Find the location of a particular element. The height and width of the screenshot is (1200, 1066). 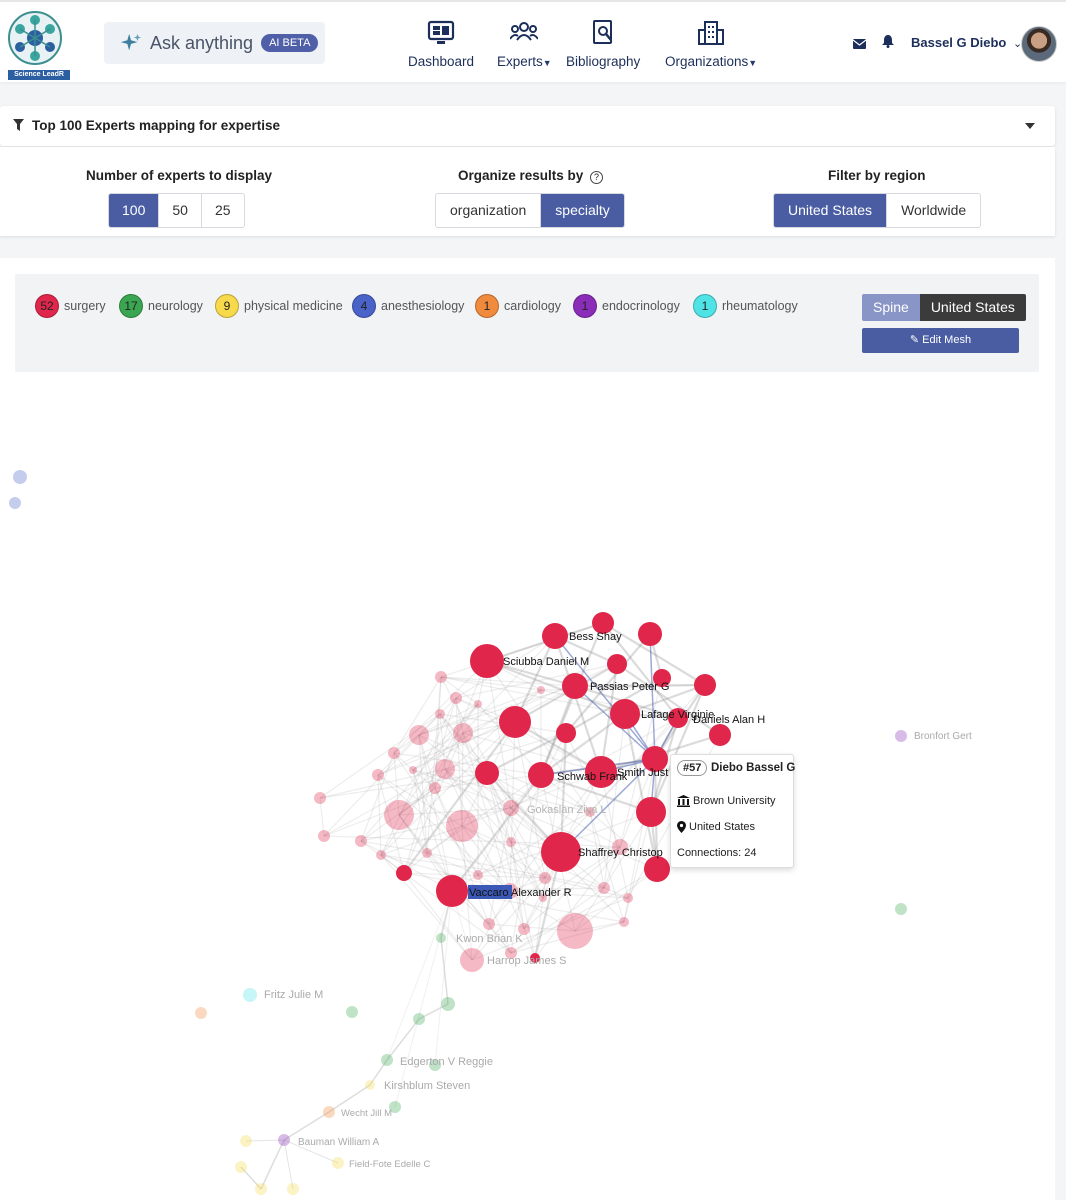

legend-item-endocrinology: 1 endocrinology is located at coordinates (626, 306).